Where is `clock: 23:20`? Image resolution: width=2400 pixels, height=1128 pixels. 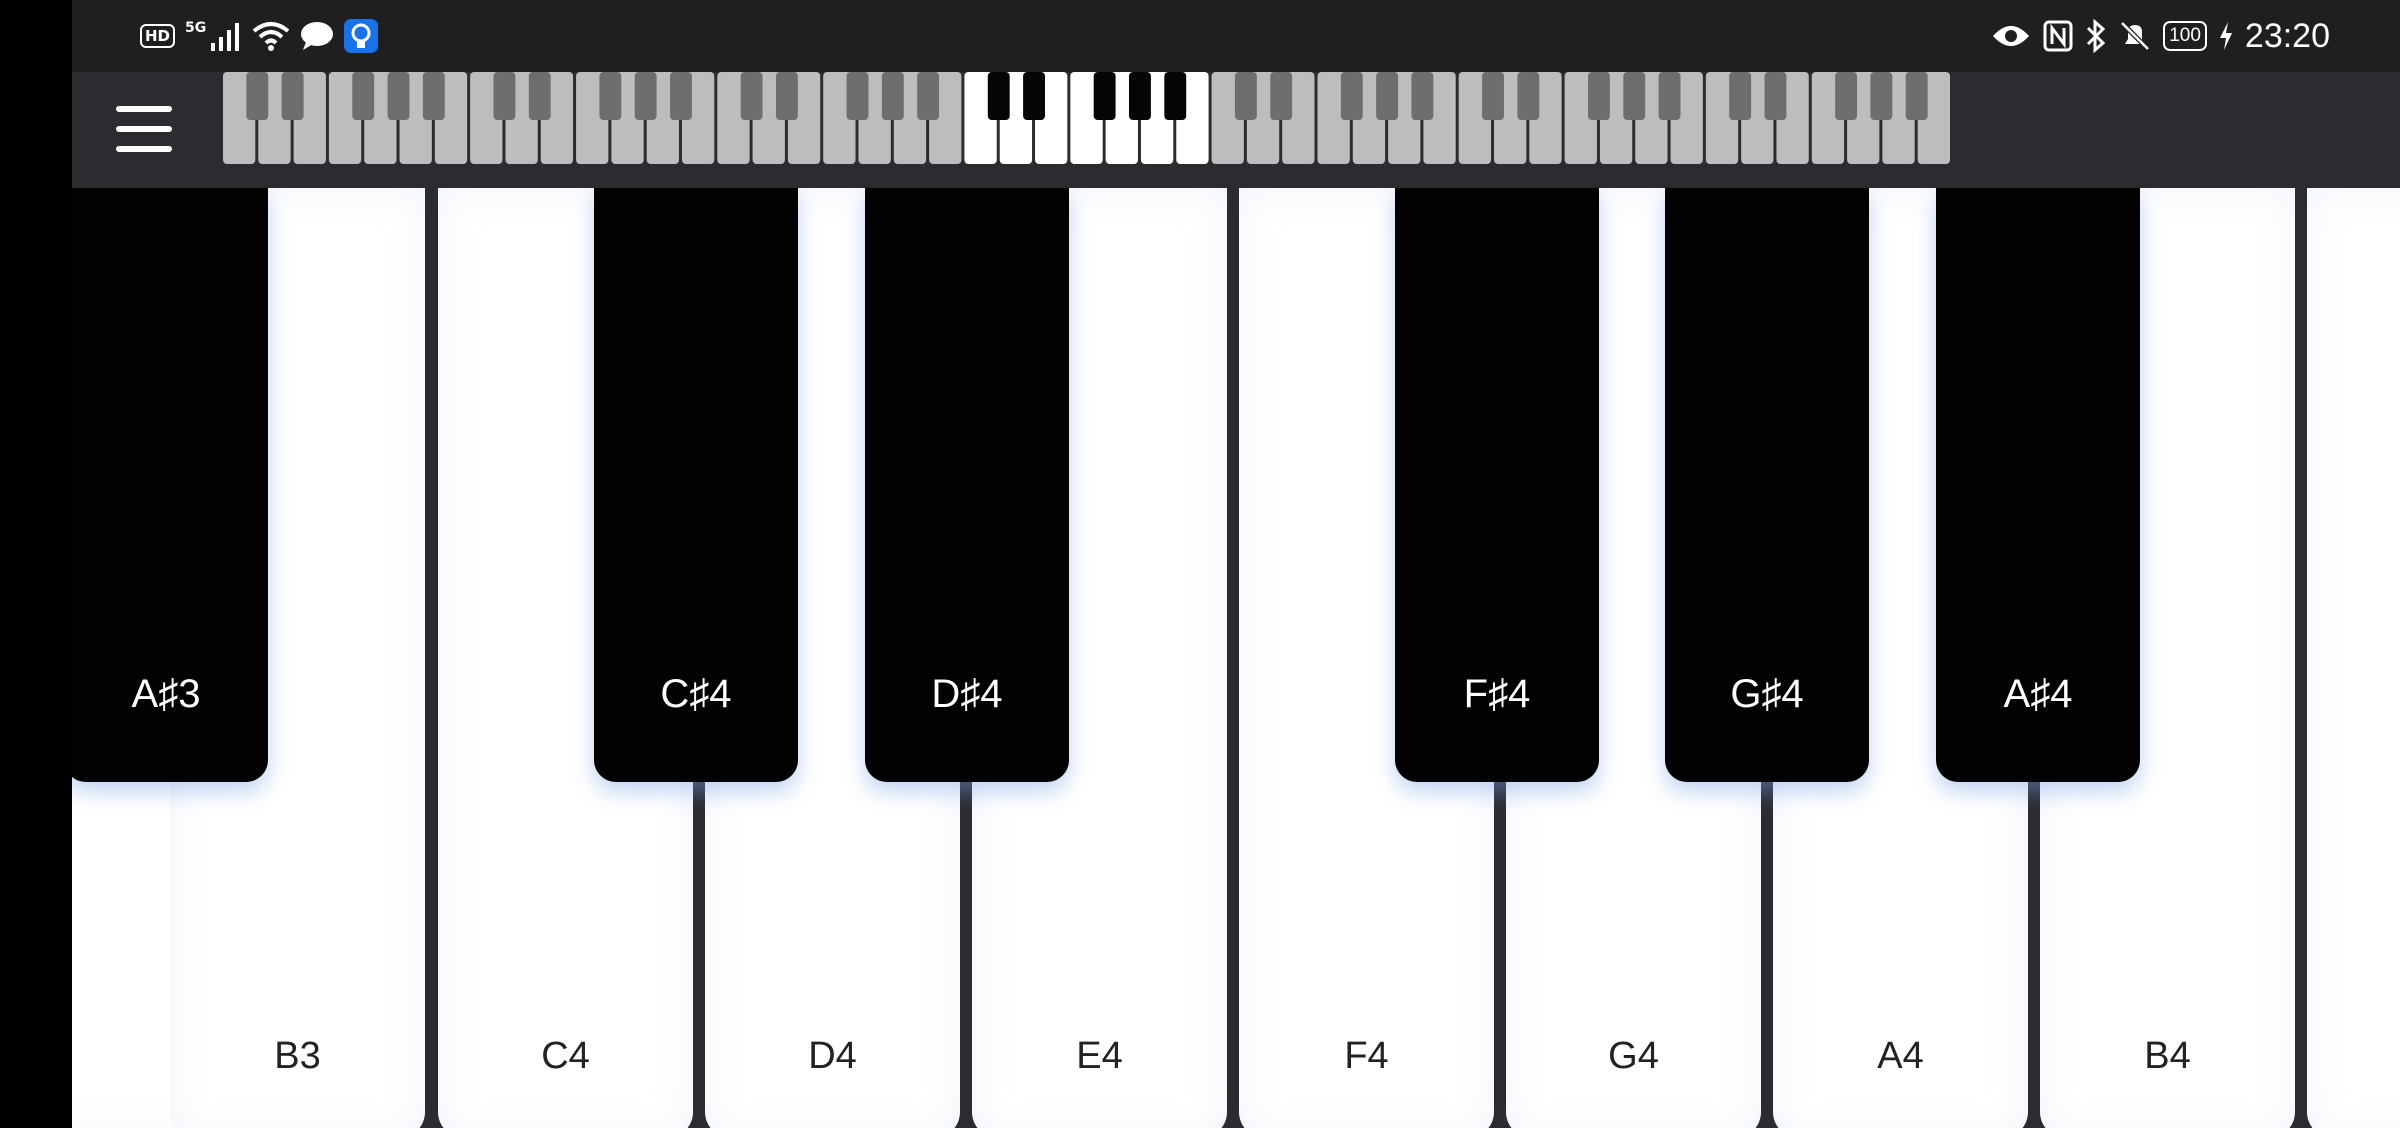
clock: 23:20 is located at coordinates (2287, 35).